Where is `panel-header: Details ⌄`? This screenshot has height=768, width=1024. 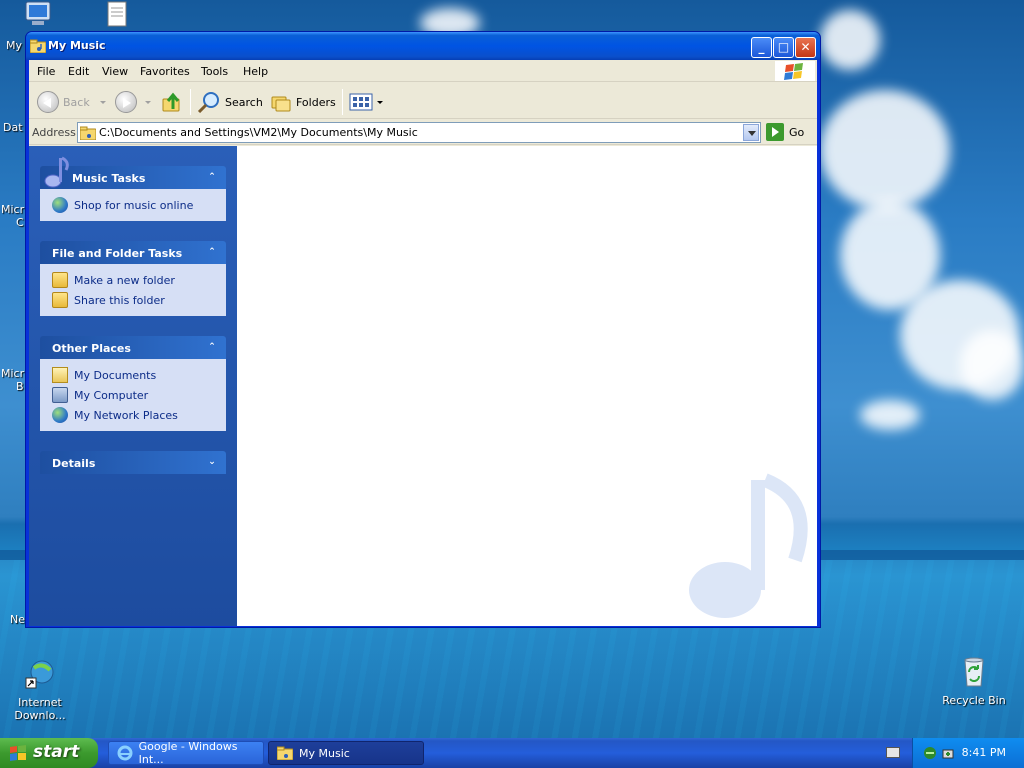 panel-header: Details ⌄ is located at coordinates (133, 462).